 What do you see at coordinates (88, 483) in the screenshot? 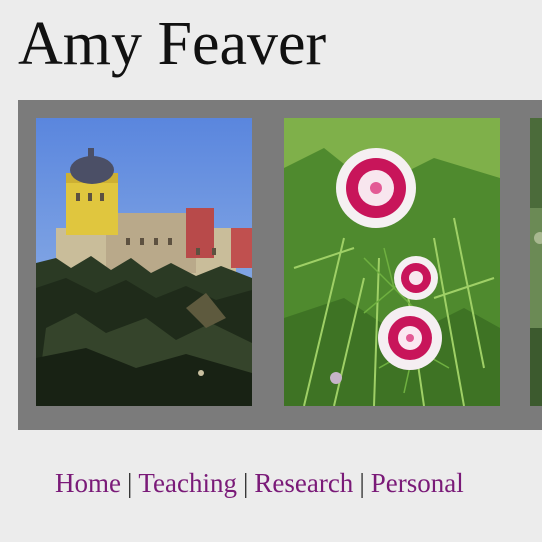
I see `nav-link-home: Home` at bounding box center [88, 483].